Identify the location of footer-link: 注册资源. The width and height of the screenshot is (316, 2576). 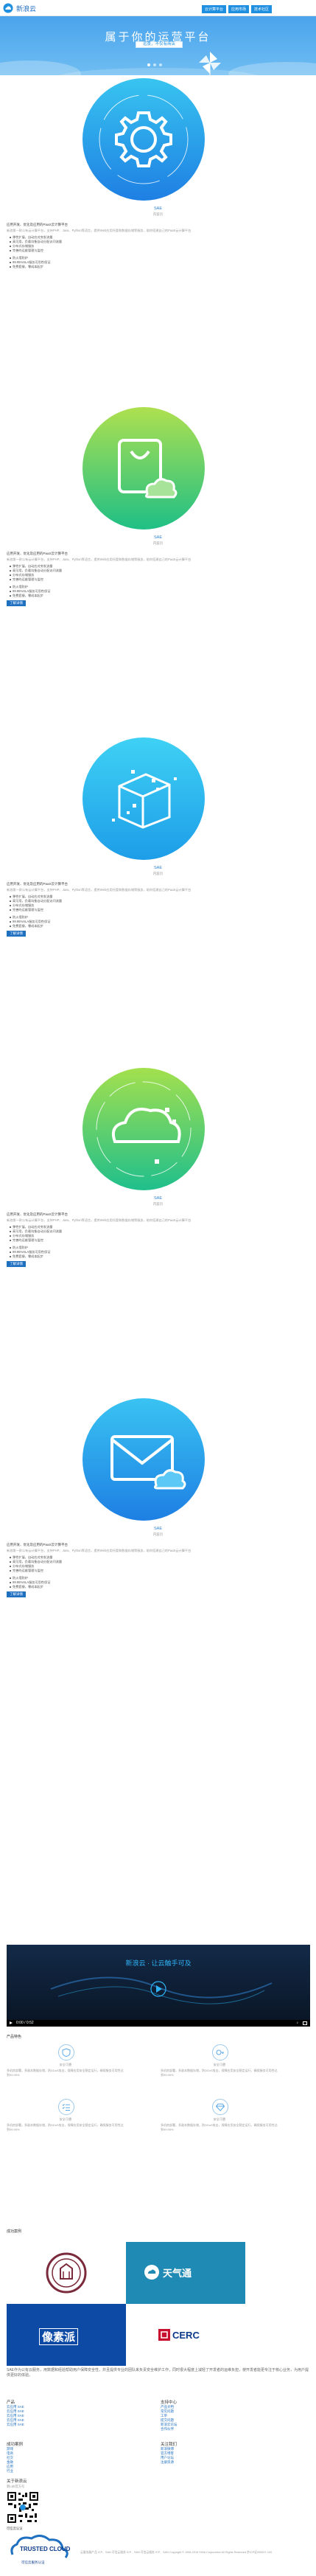
(169, 2462).